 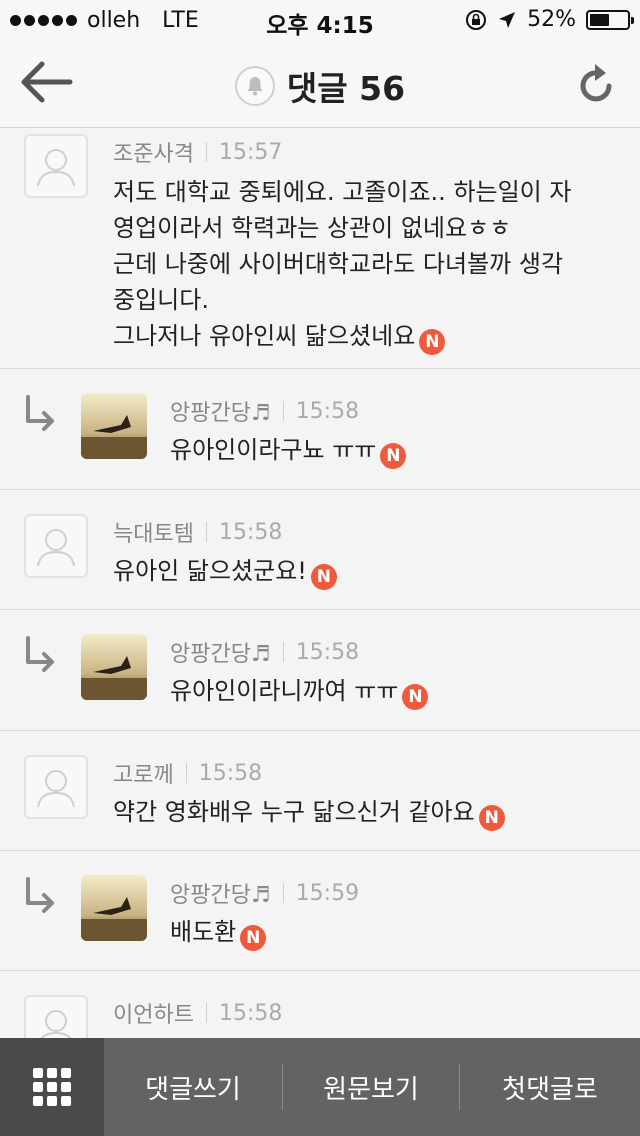 What do you see at coordinates (161, 300) in the screenshot?
I see `comment-line: 중입니다.` at bounding box center [161, 300].